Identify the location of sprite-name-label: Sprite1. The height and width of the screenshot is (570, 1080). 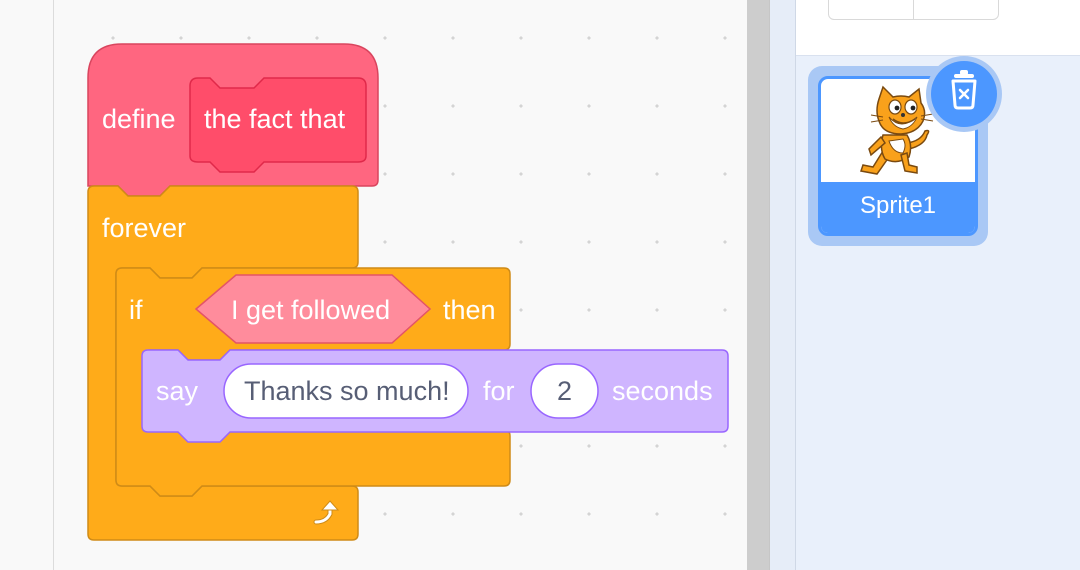
(898, 207).